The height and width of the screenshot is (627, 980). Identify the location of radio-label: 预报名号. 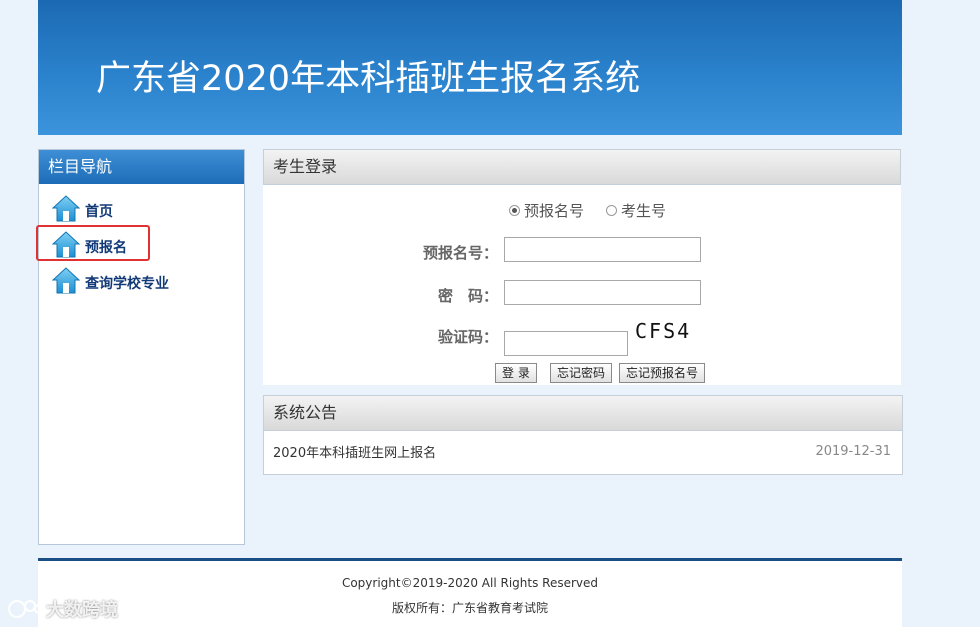
(554, 211).